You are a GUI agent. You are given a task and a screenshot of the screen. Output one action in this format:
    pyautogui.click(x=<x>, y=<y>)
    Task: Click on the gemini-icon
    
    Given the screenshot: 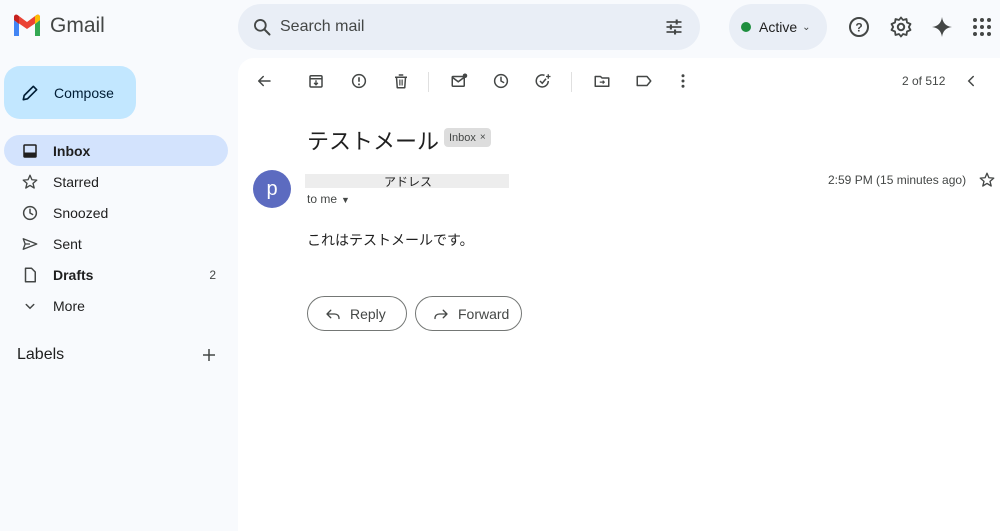 What is the action you would take?
    pyautogui.click(x=942, y=27)
    